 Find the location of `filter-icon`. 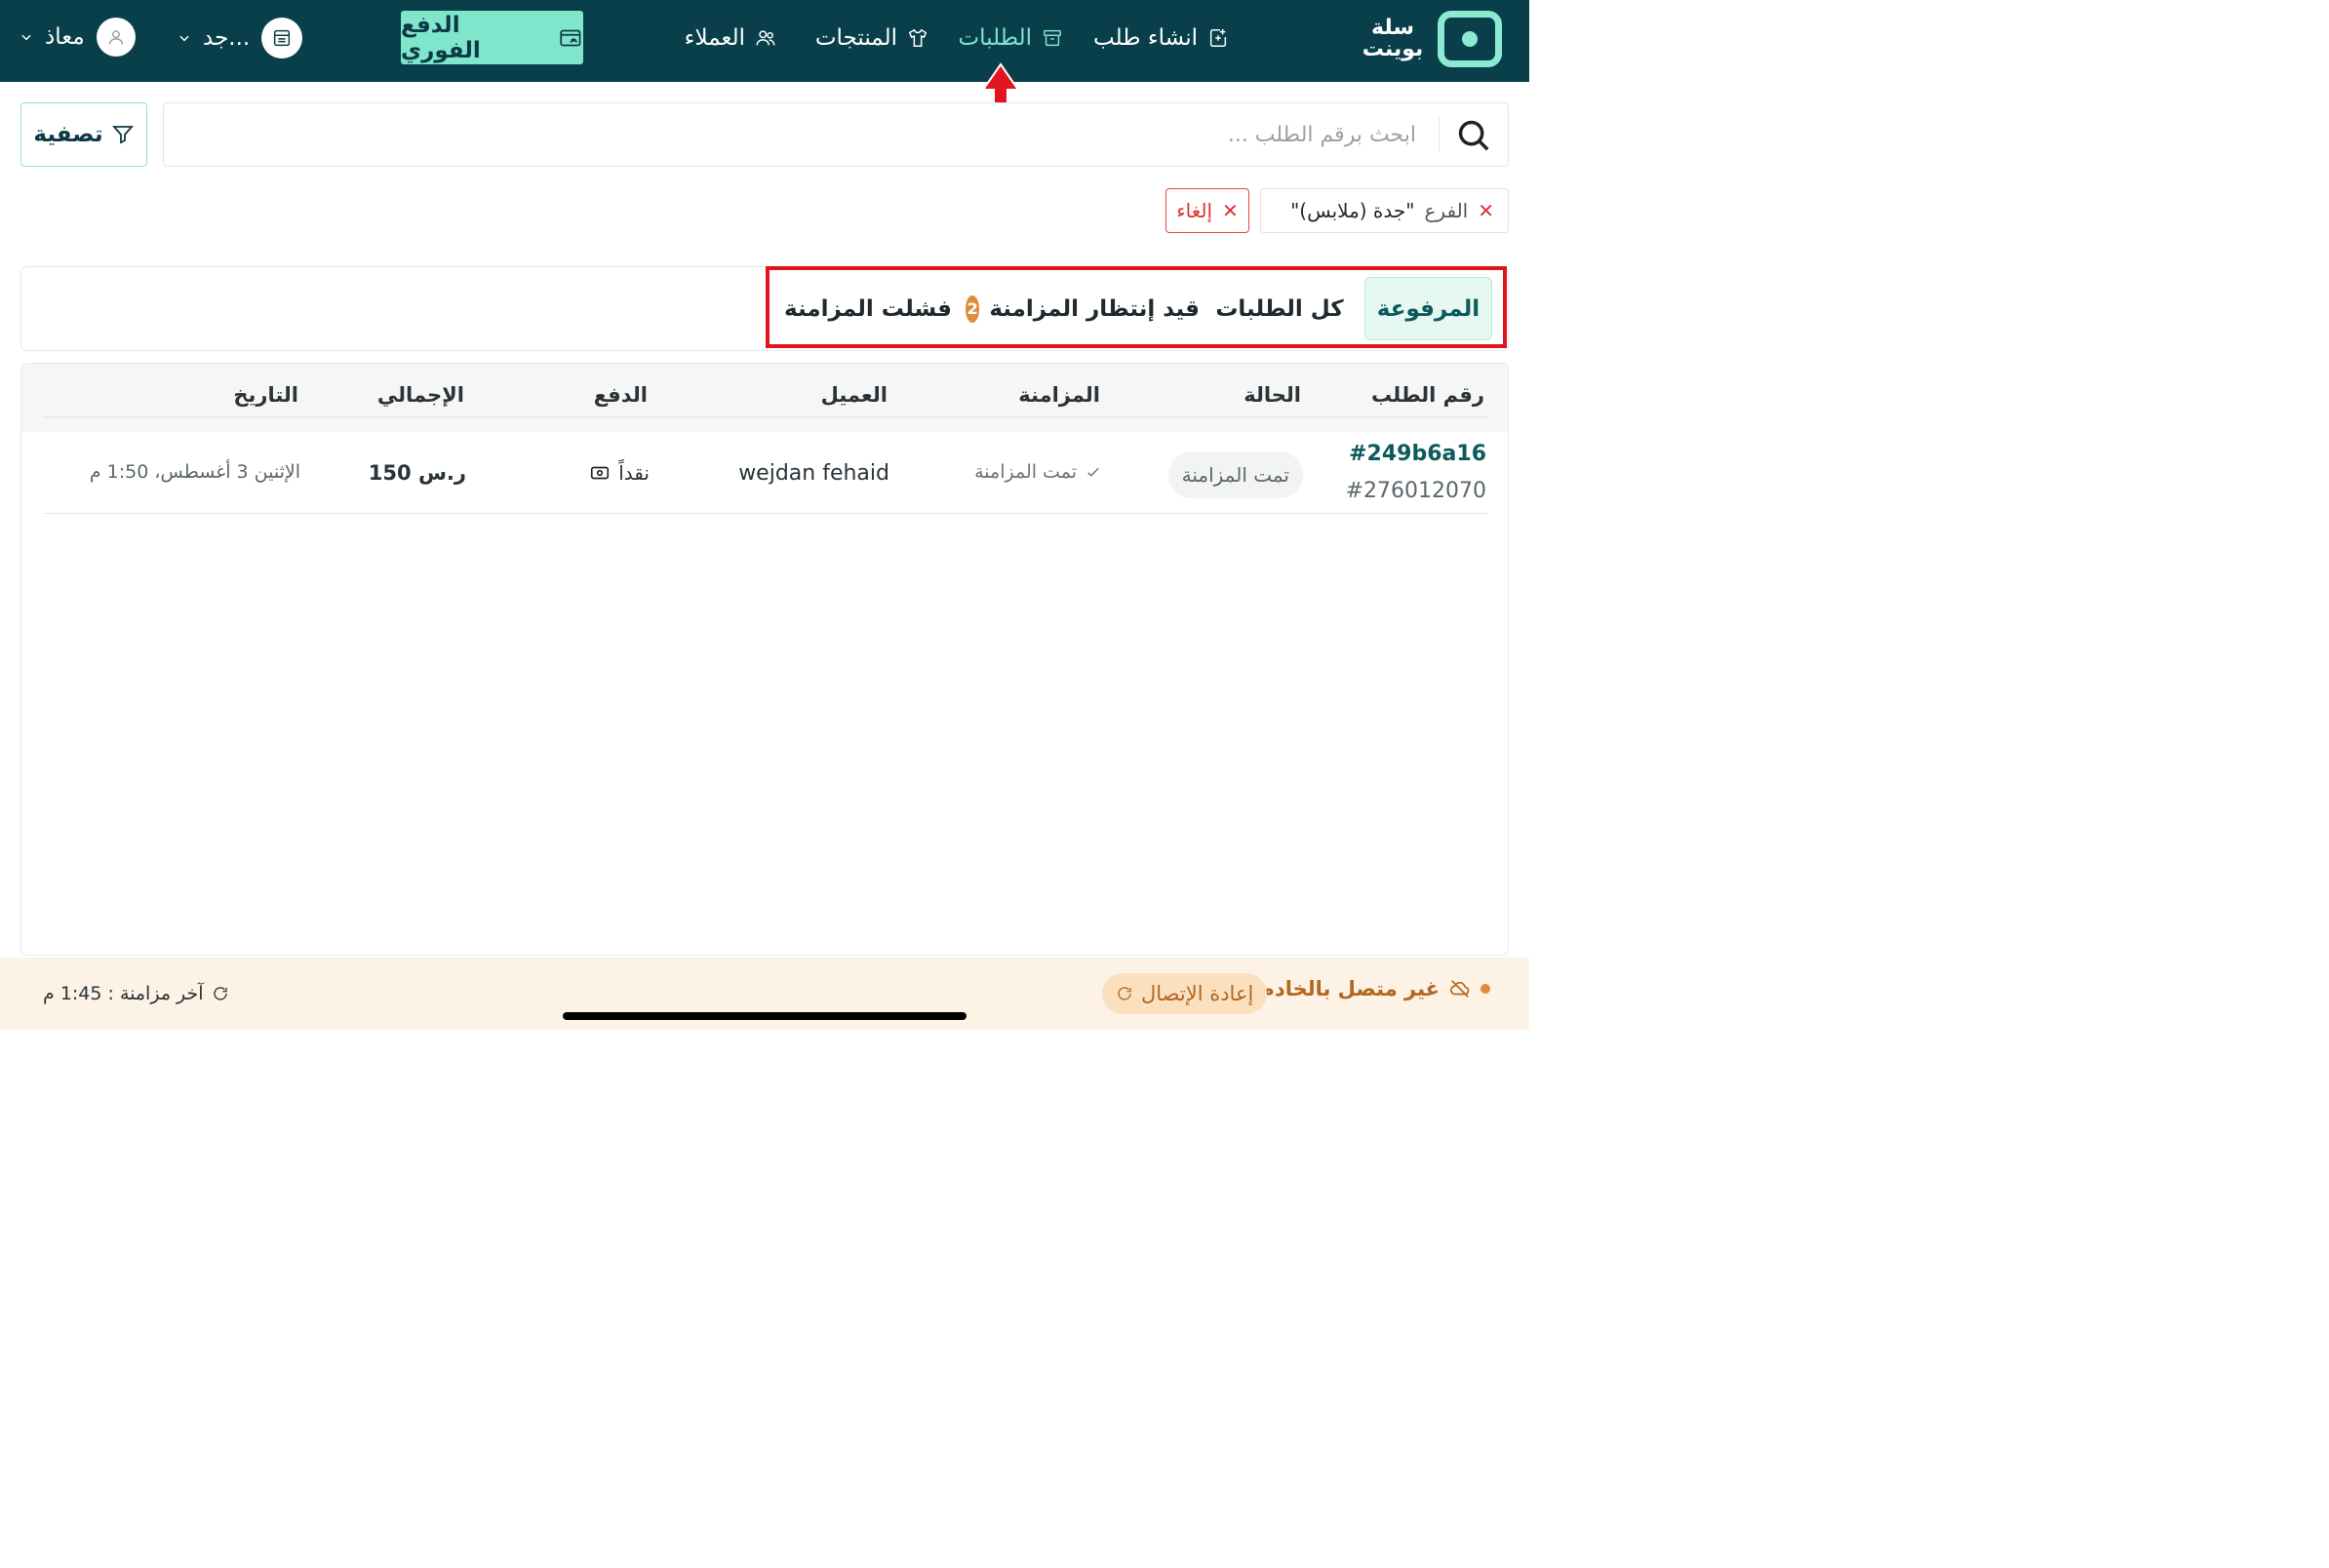

filter-icon is located at coordinates (123, 135).